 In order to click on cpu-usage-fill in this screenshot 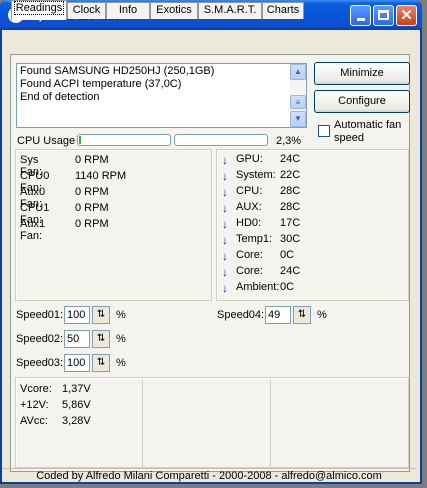, I will do `click(80, 140)`.